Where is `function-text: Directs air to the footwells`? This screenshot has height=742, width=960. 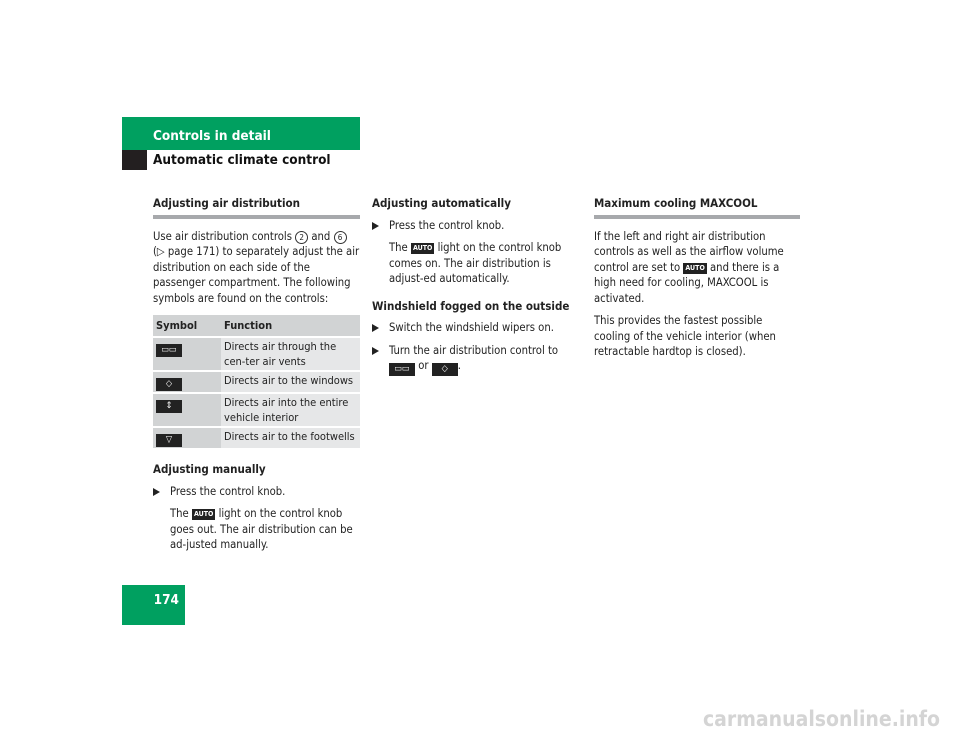
function-text: Directs air to the footwells is located at coordinates (290, 438).